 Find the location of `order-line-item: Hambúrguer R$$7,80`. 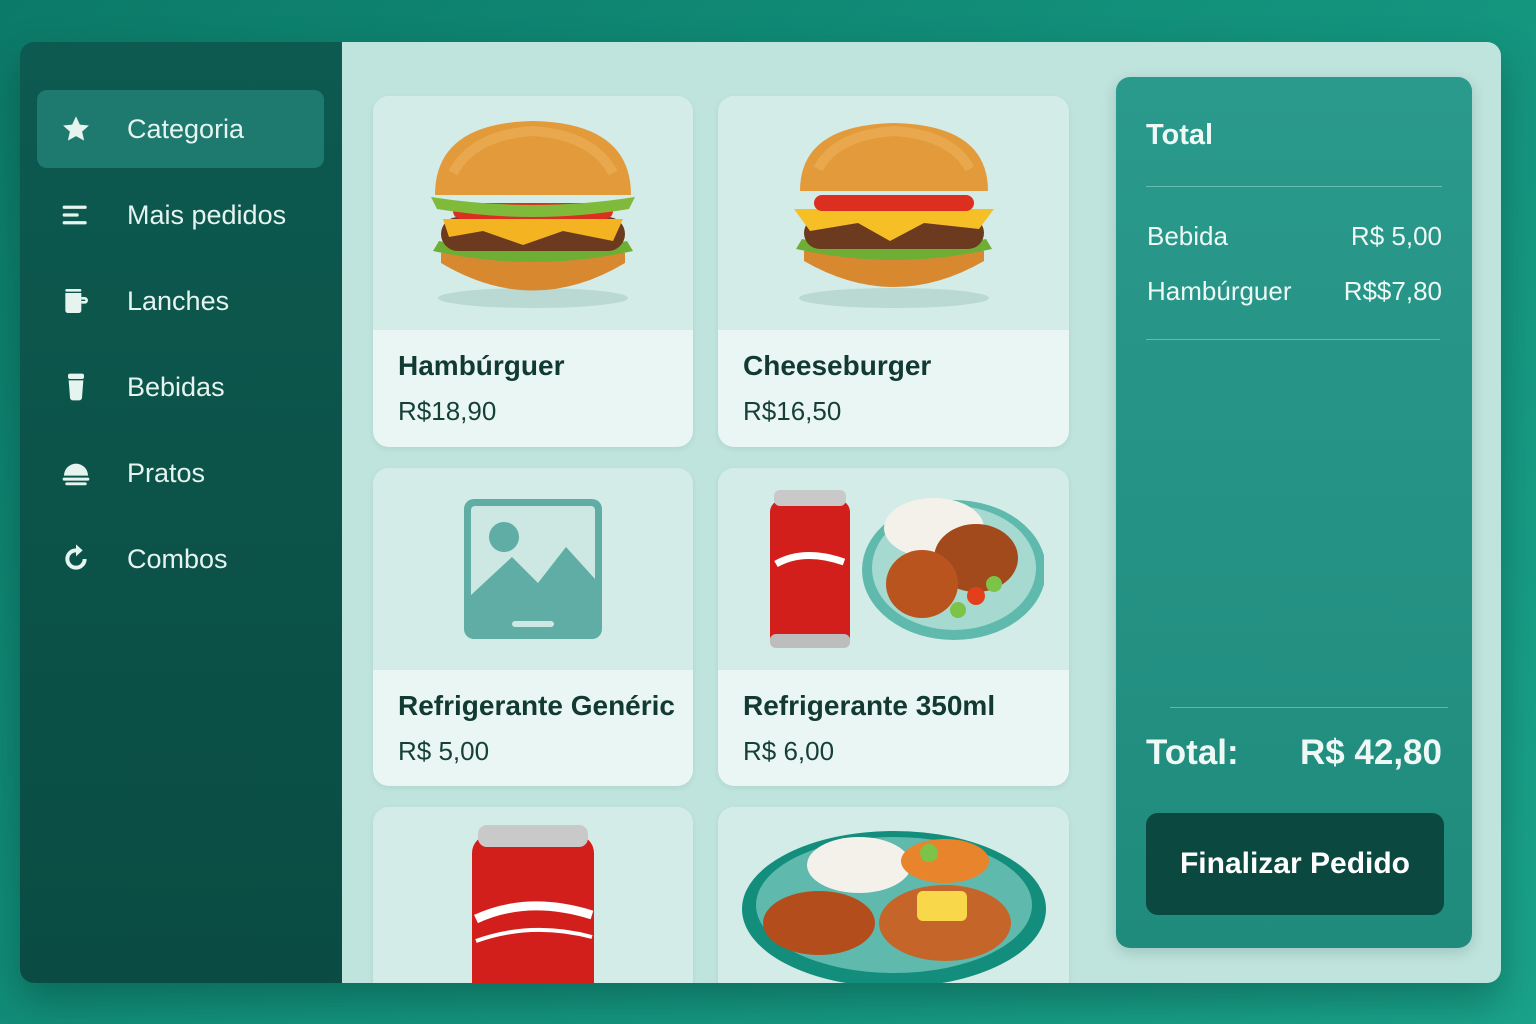

order-line-item: Hambúrguer R$$7,80 is located at coordinates (1294, 291).